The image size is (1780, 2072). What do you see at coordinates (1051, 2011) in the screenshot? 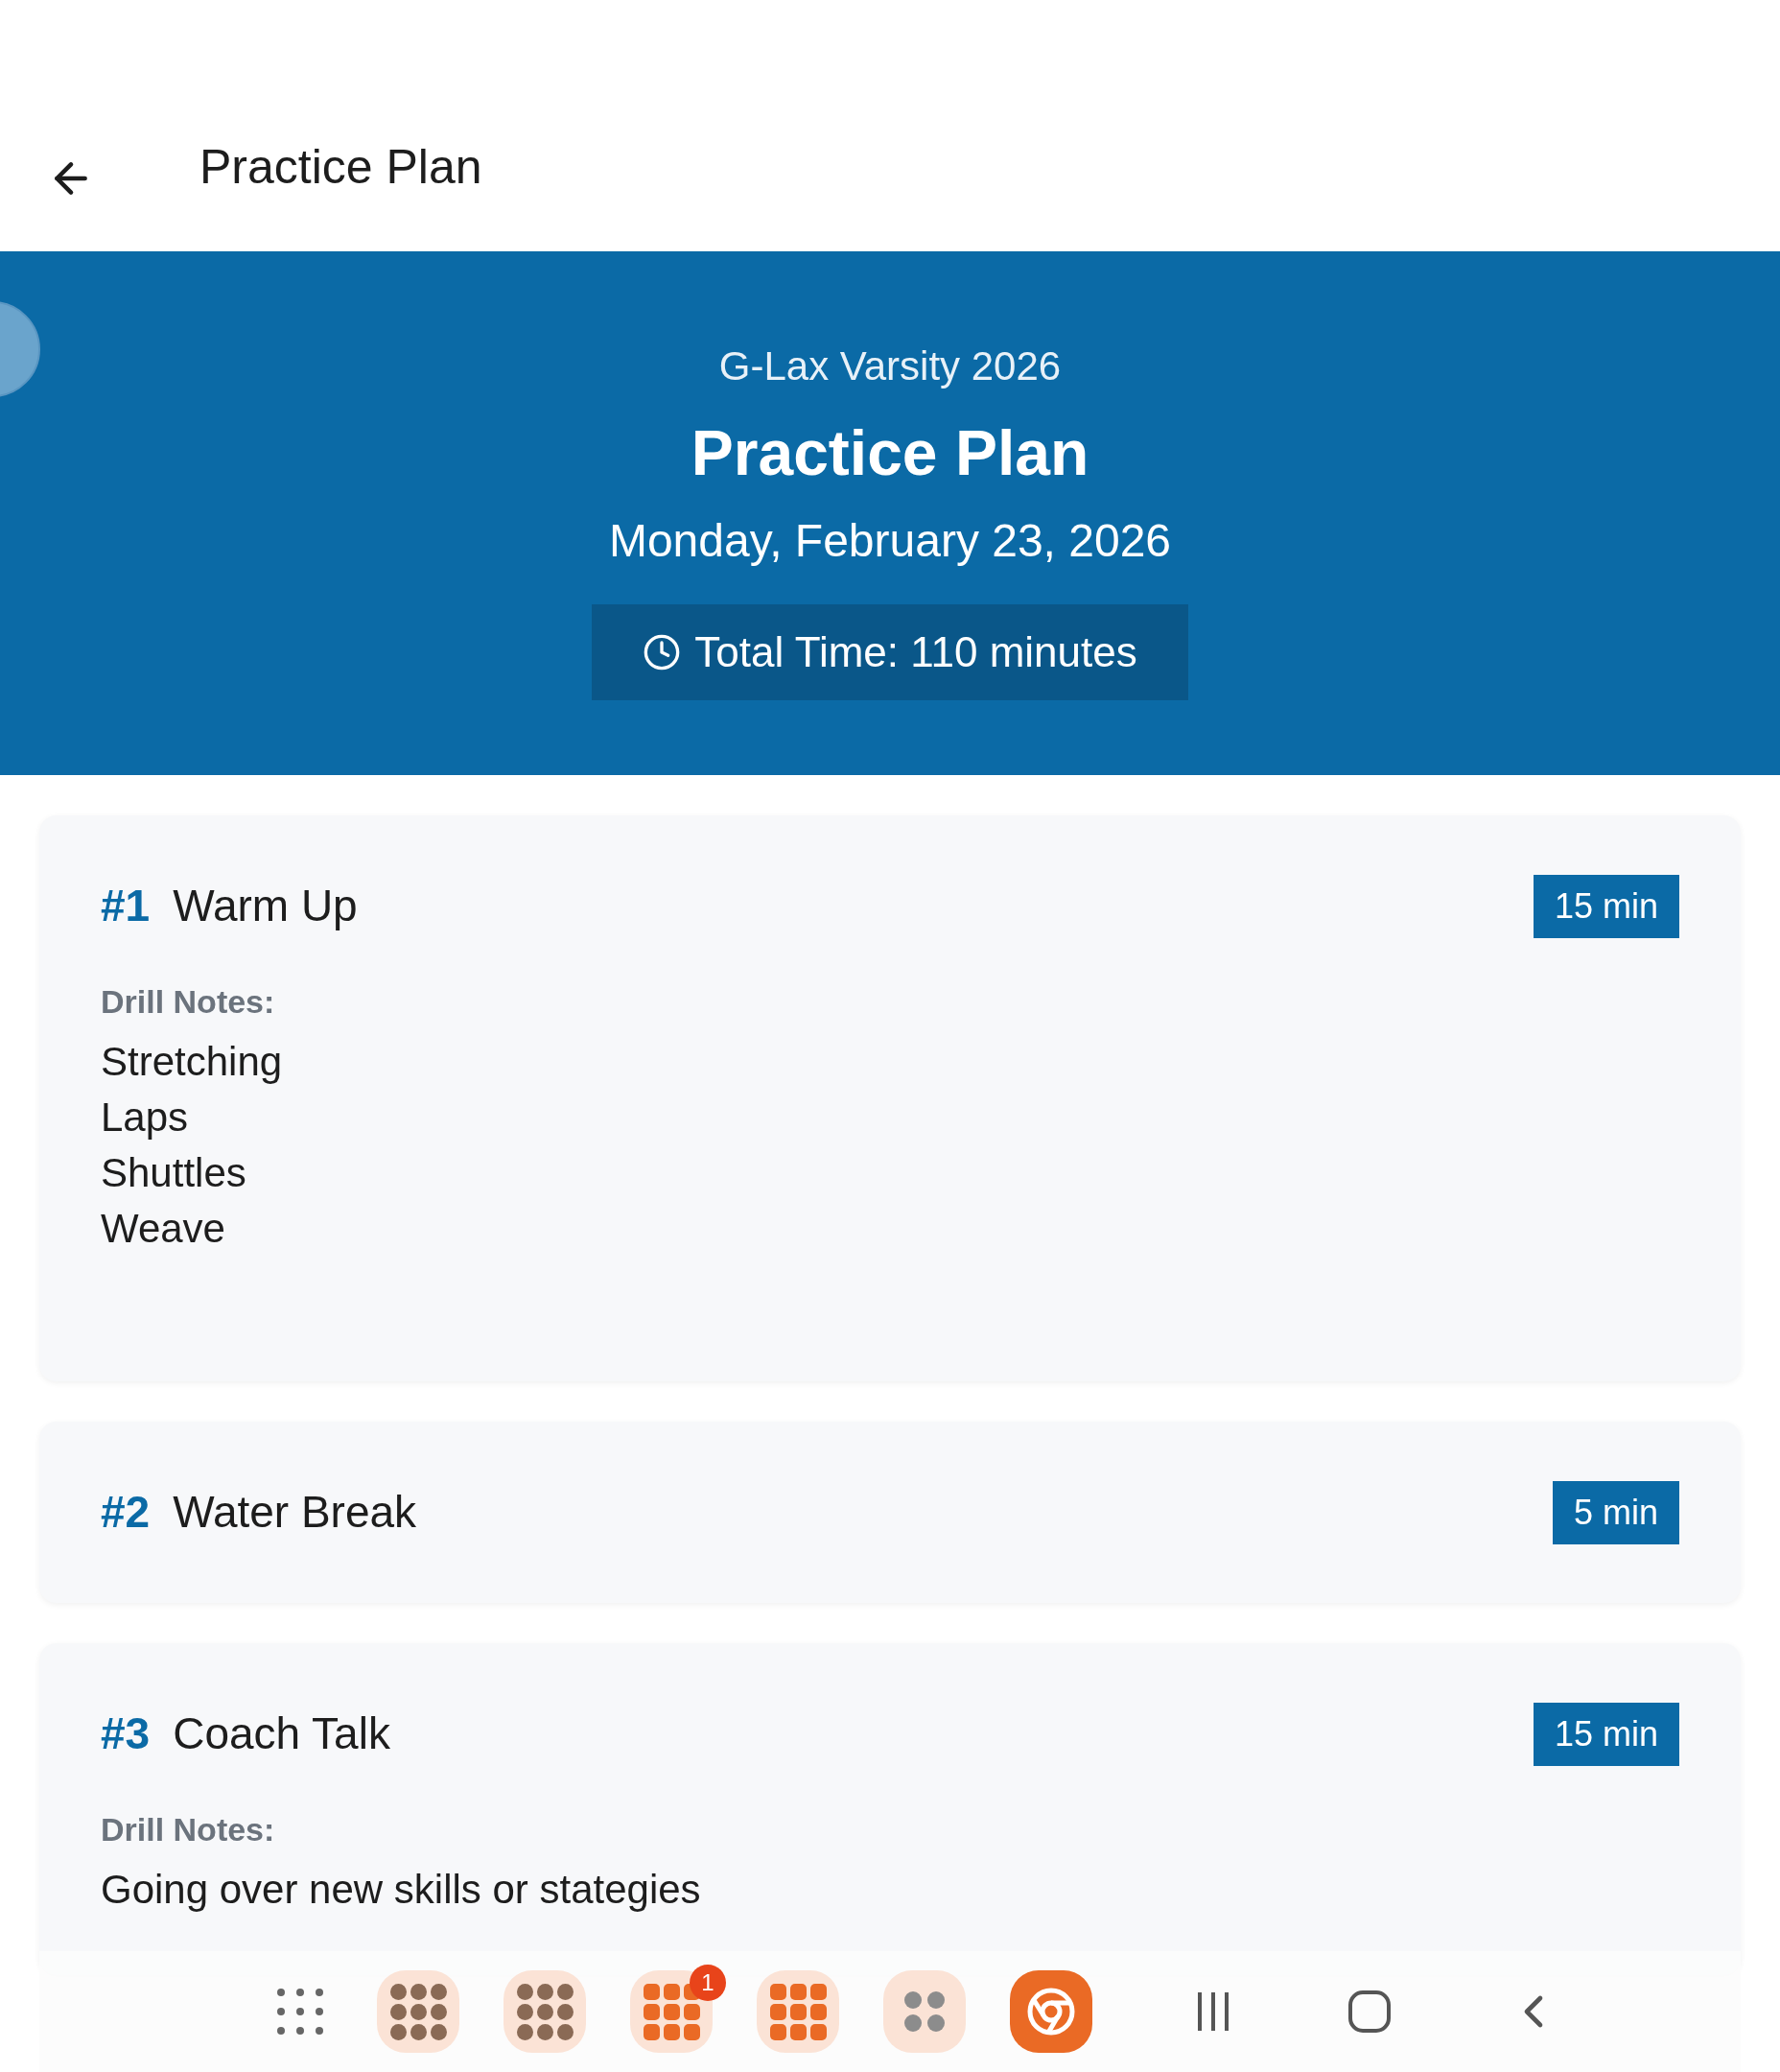
I see `browser-icon` at bounding box center [1051, 2011].